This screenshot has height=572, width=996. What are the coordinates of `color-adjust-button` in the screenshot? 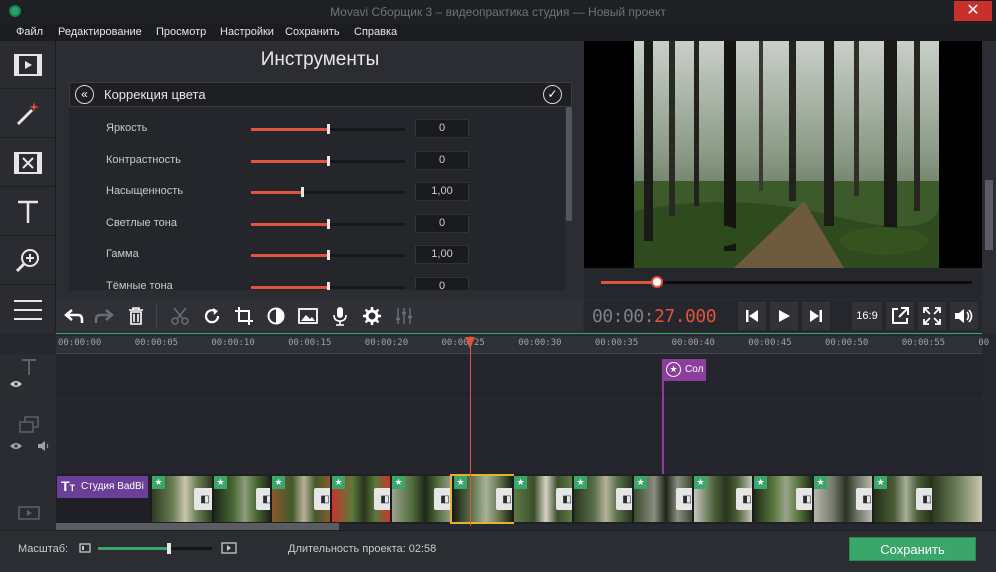 It's located at (276, 316).